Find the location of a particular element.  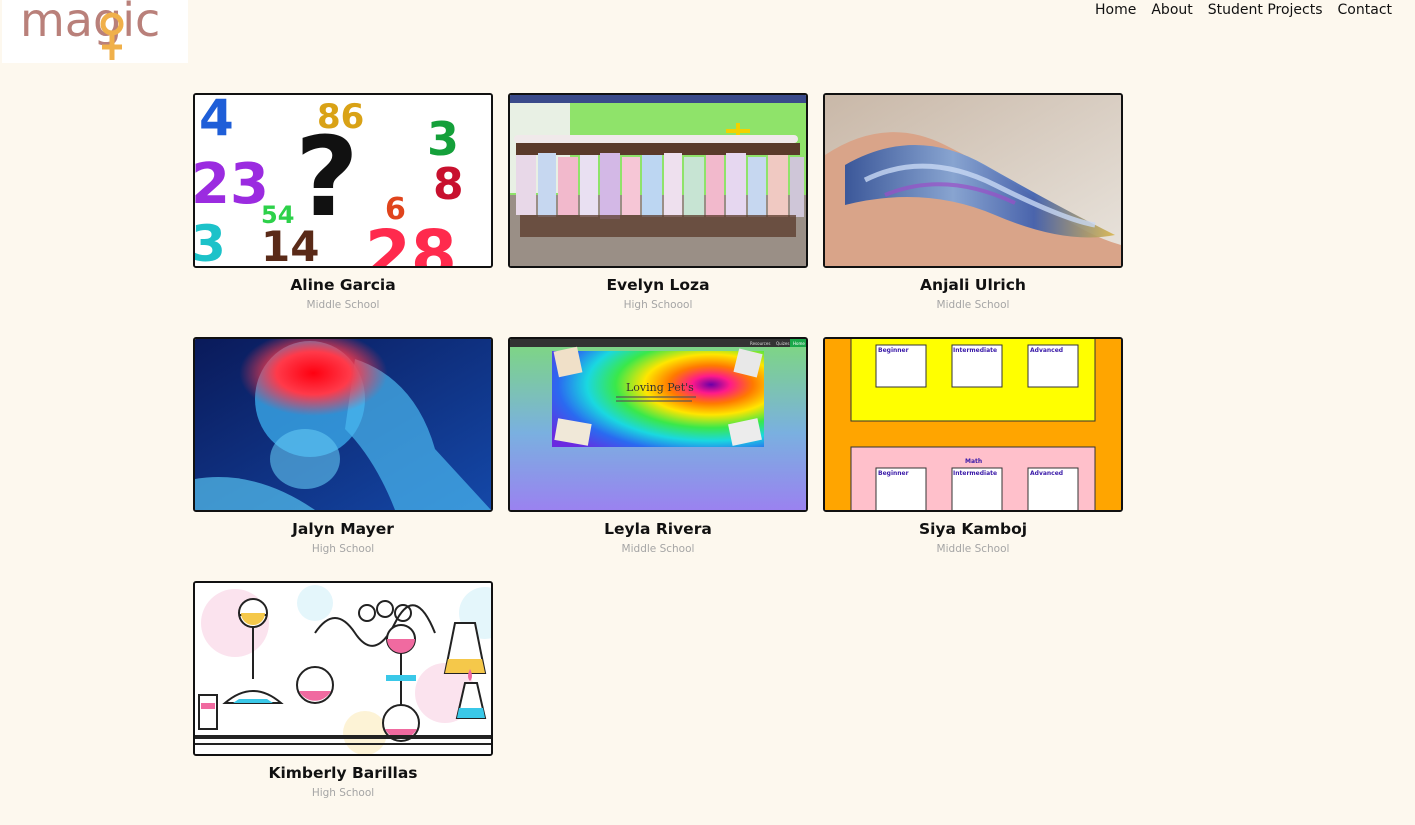

xray-headache-image is located at coordinates (343, 424).